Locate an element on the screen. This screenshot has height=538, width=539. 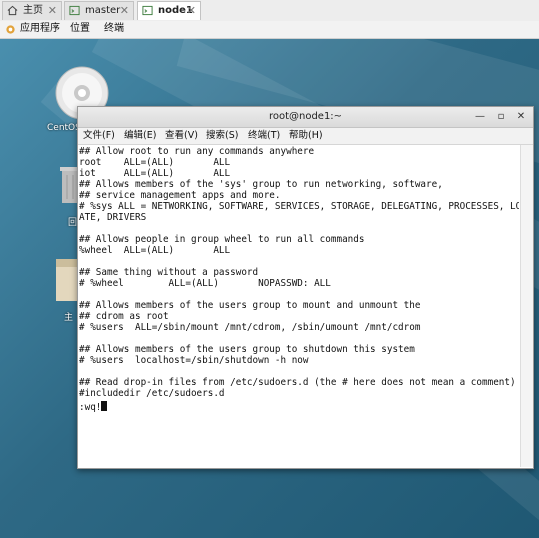
home-icon is located at coordinates (12, 10).